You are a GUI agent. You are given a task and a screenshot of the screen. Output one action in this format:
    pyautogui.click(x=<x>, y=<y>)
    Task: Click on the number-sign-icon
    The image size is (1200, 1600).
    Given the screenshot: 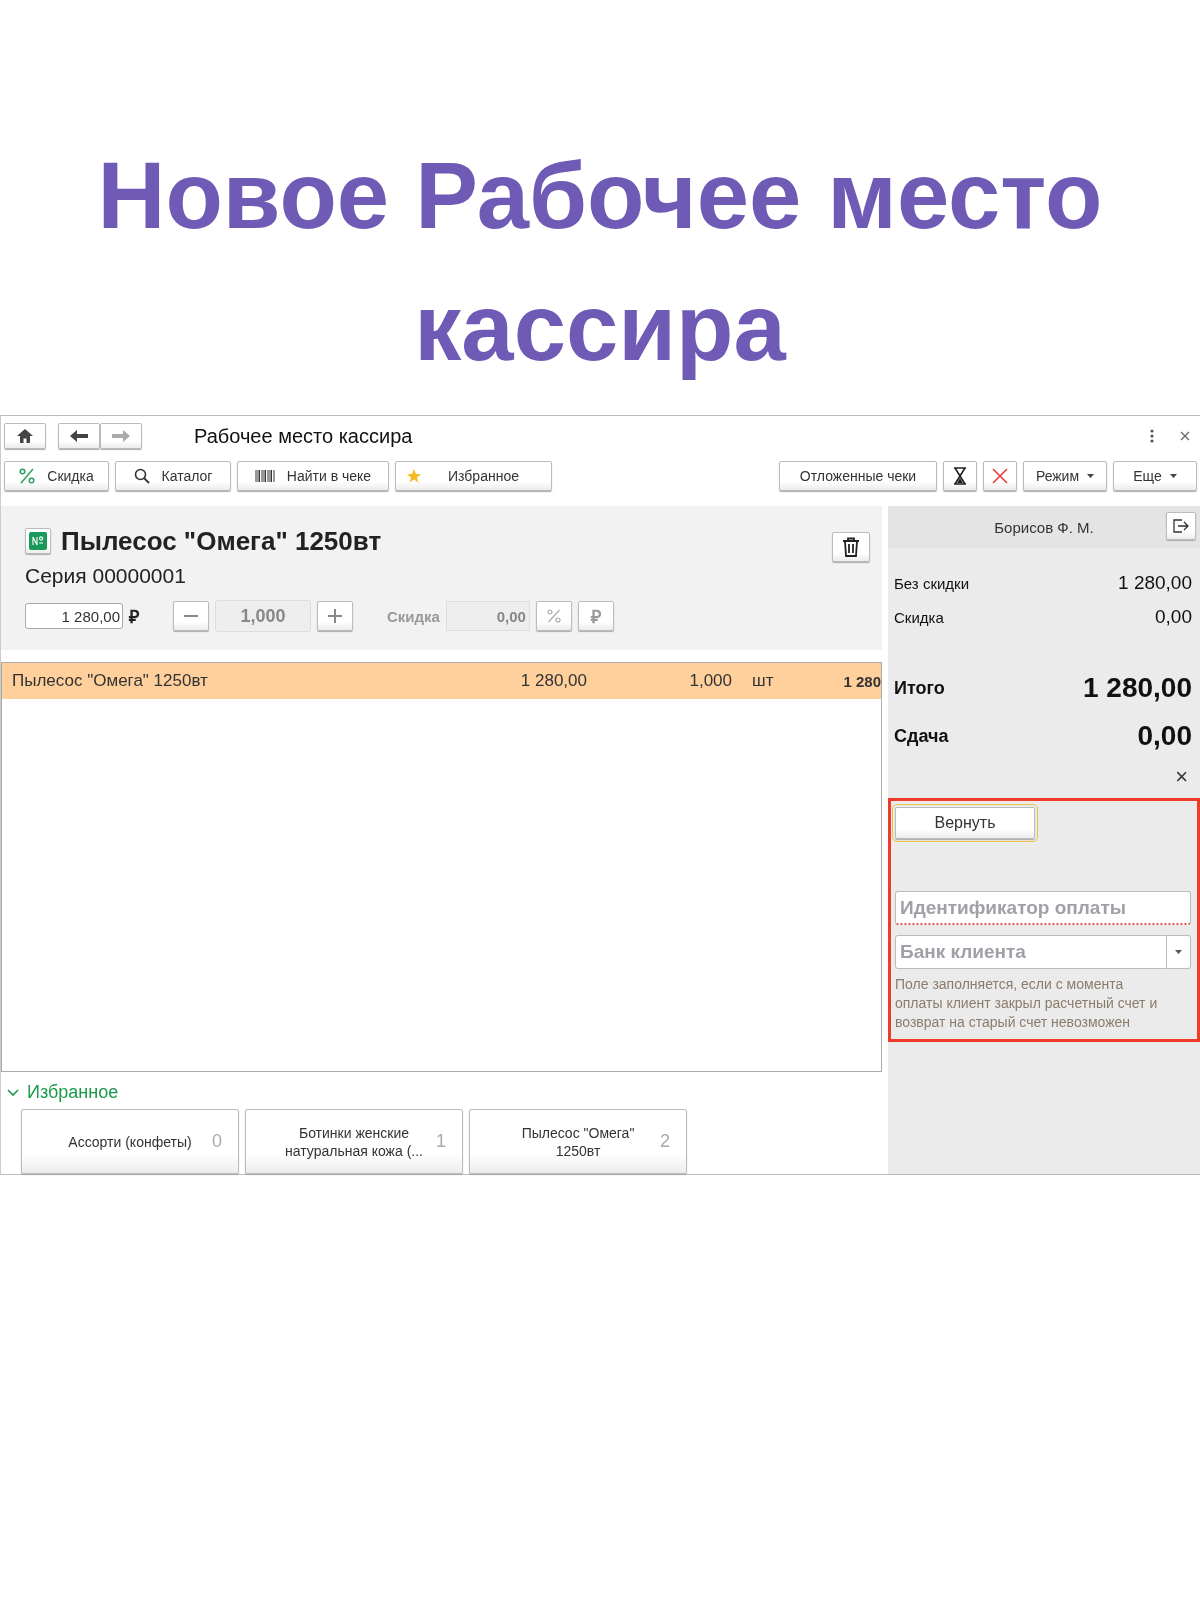 What is the action you would take?
    pyautogui.click(x=38, y=541)
    